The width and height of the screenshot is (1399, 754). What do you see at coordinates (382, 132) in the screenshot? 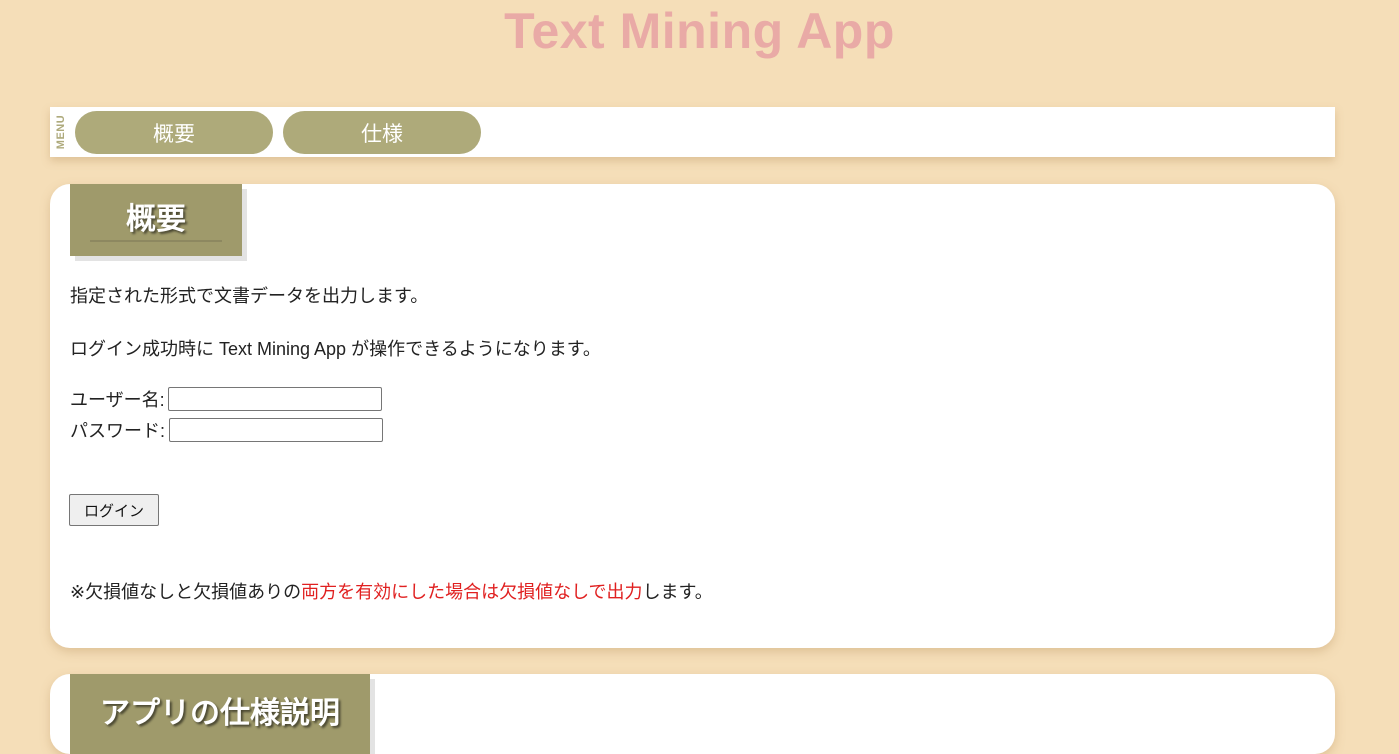
I see `menu-item-spec: 仕様` at bounding box center [382, 132].